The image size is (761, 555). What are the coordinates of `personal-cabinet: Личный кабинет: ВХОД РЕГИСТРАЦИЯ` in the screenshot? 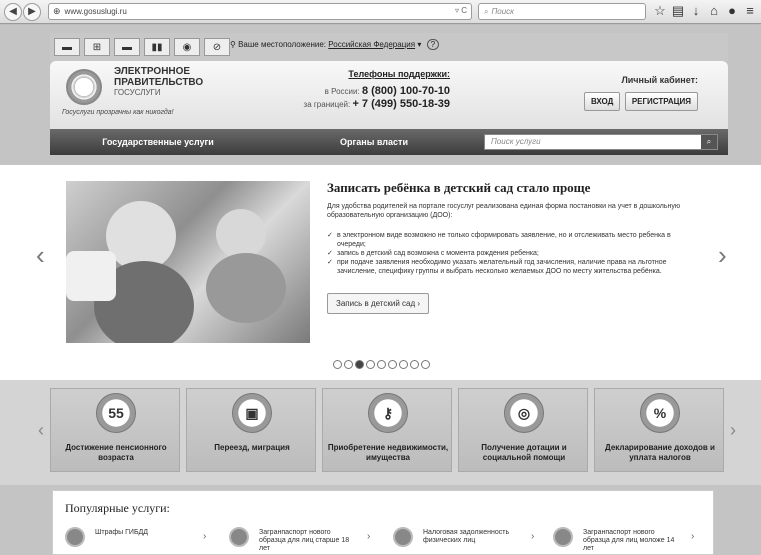 It's located at (633, 93).